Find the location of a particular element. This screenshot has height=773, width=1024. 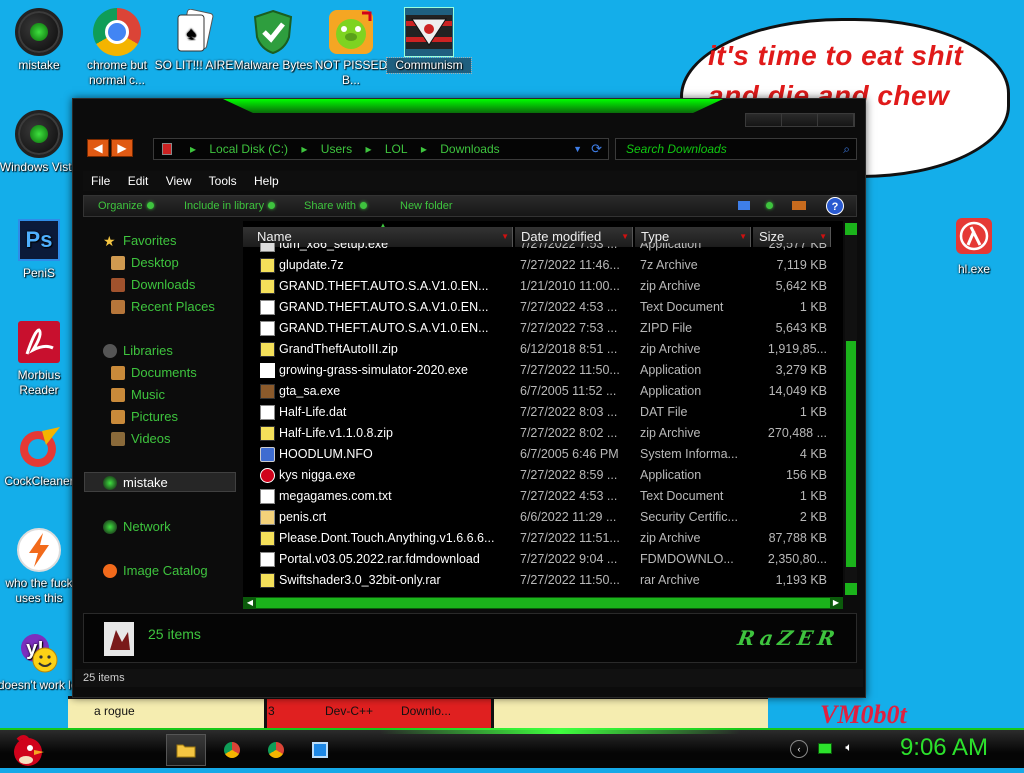

desktop-icon-windows-vista: Windows Vista is located at coordinates (40, 142).